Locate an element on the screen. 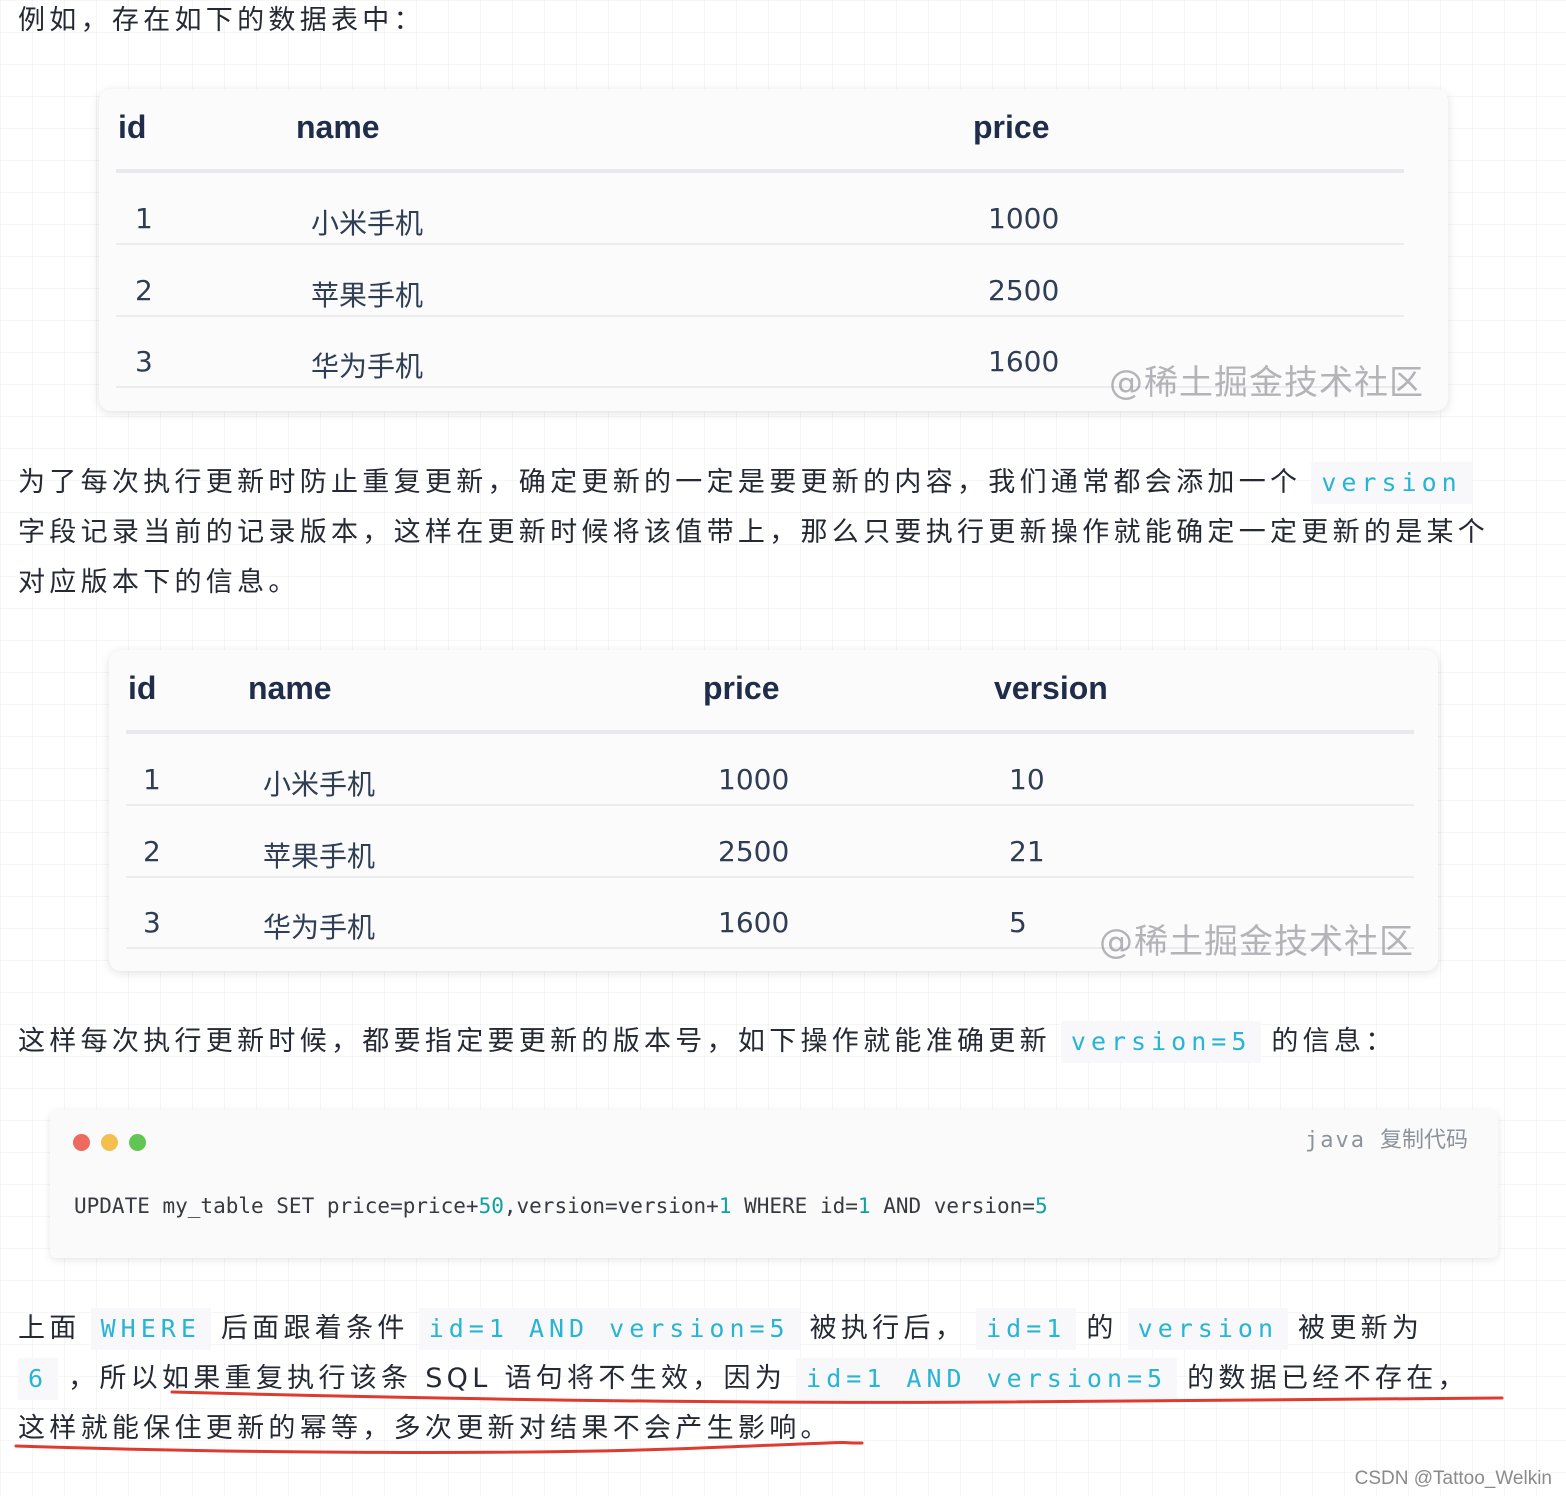 This screenshot has width=1566, height=1496. table2-header-rule is located at coordinates (770, 732).